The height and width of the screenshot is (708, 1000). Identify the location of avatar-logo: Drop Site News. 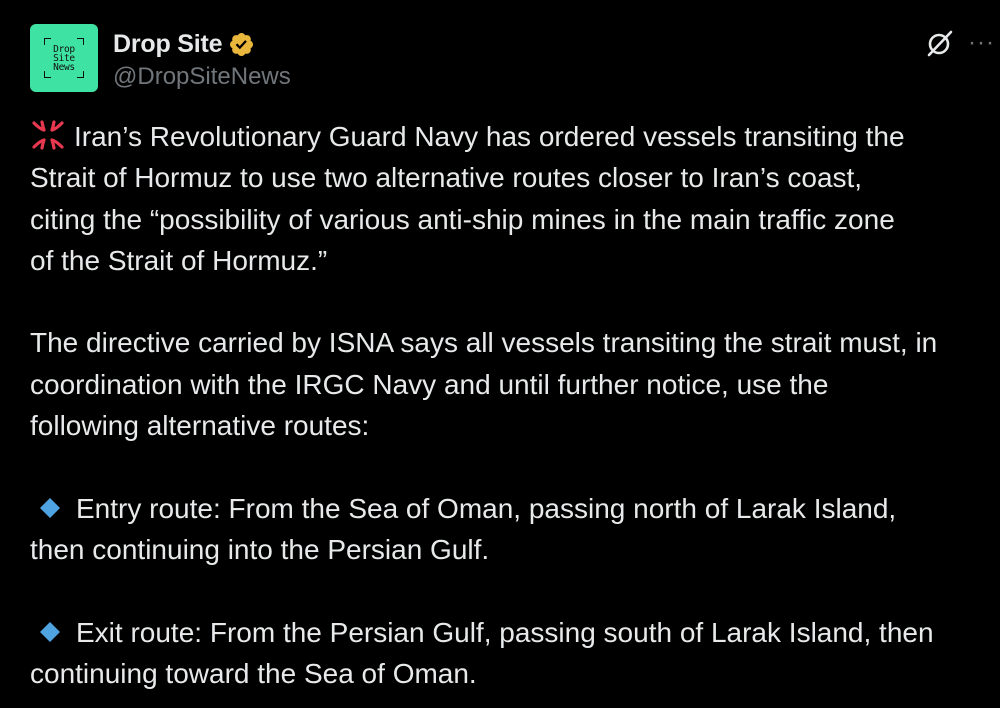
(64, 58).